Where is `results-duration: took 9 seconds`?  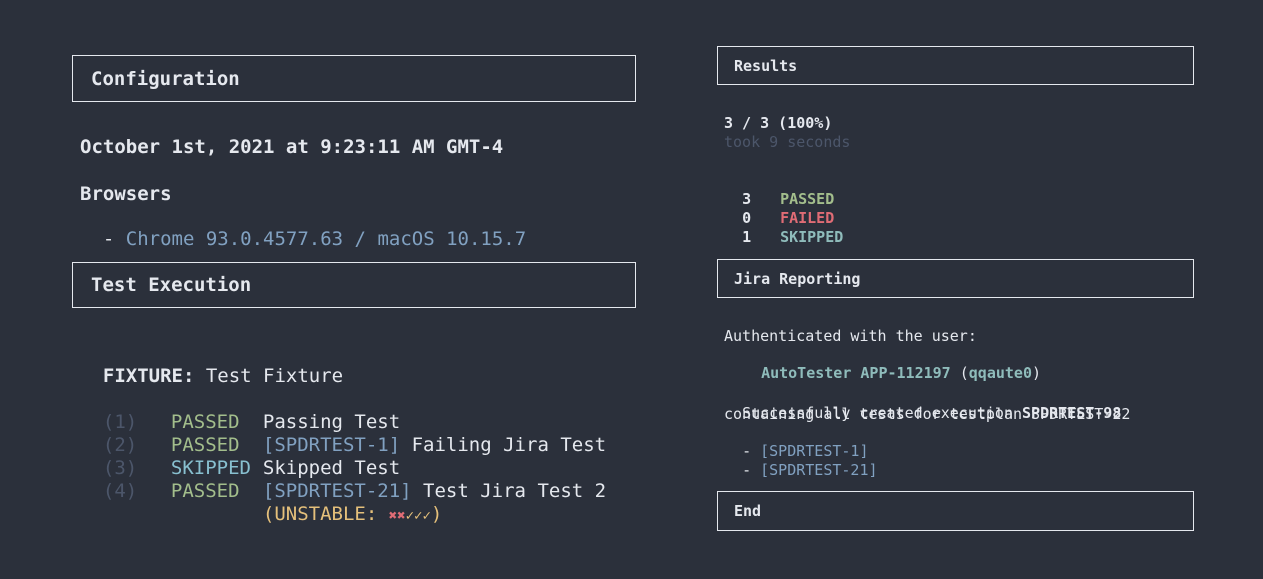
results-duration: took 9 seconds is located at coordinates (787, 142).